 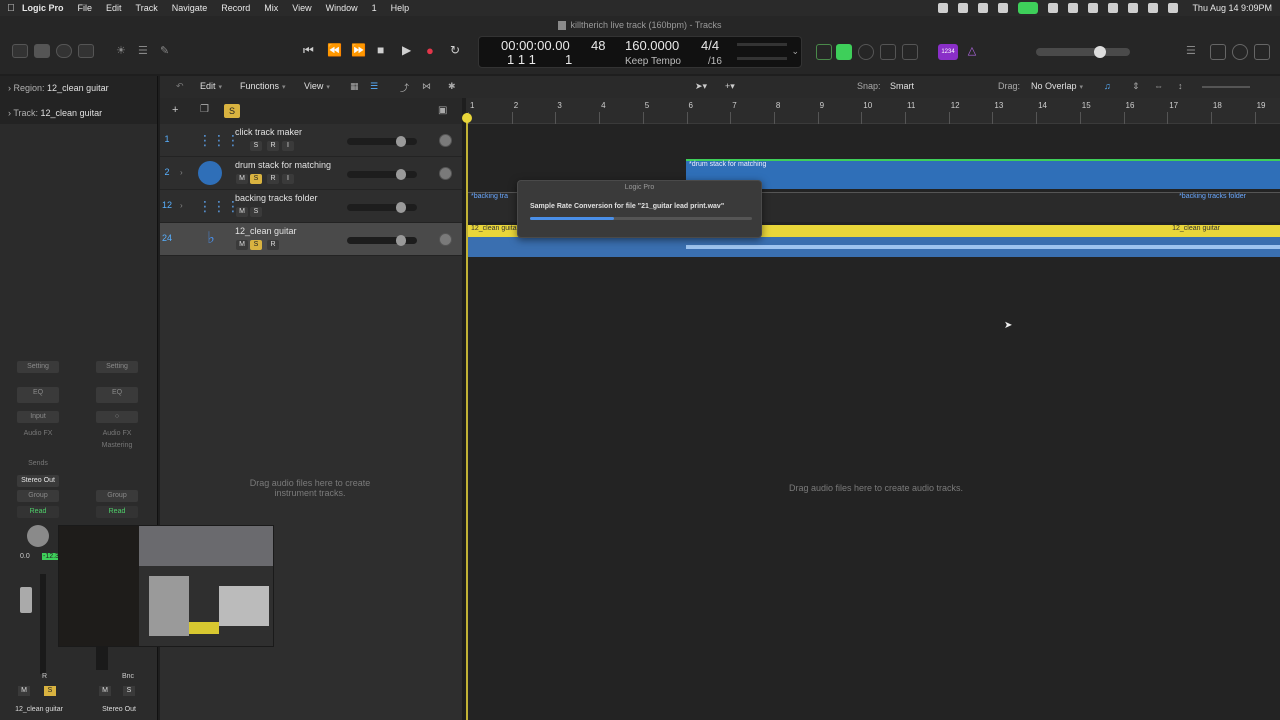 What do you see at coordinates (147, 8) in the screenshot?
I see `menu-track: Track` at bounding box center [147, 8].